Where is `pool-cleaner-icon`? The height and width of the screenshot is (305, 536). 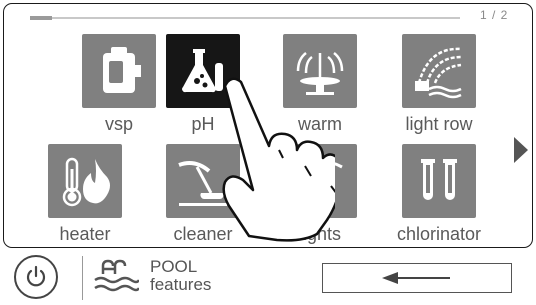
pool-cleaner-icon is located at coordinates (202, 183).